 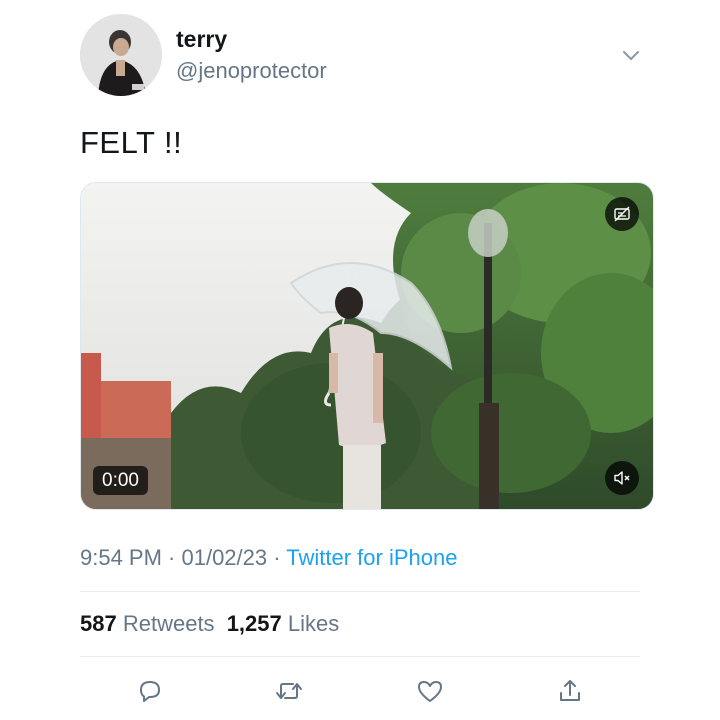 I want to click on avatar, so click(x=121, y=55).